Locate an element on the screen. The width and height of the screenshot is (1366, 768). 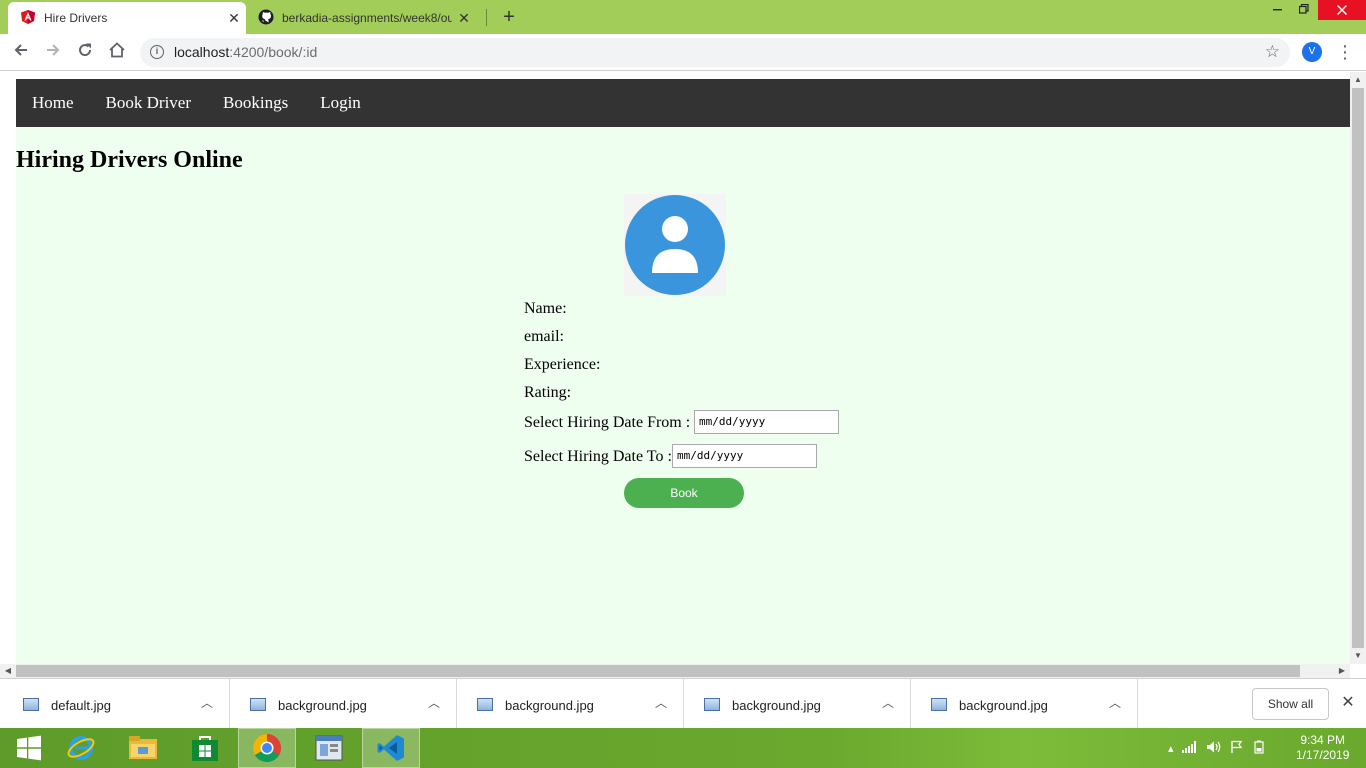
clock-date: 1/17/2019 is located at coordinates (1323, 755).